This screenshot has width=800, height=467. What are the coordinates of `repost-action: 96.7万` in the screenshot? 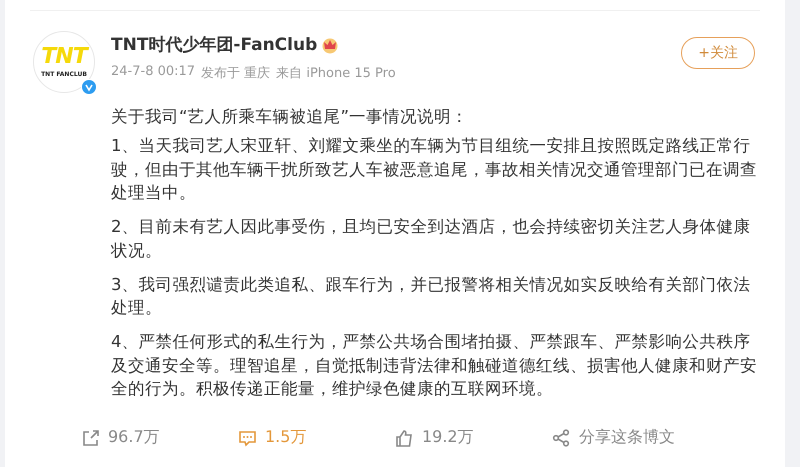 It's located at (120, 437).